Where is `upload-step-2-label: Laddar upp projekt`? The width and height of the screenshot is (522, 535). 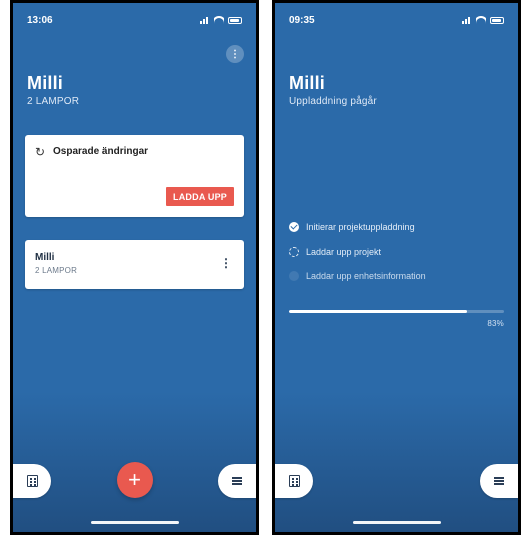
upload-step-2-label: Laddar upp projekt is located at coordinates (344, 252).